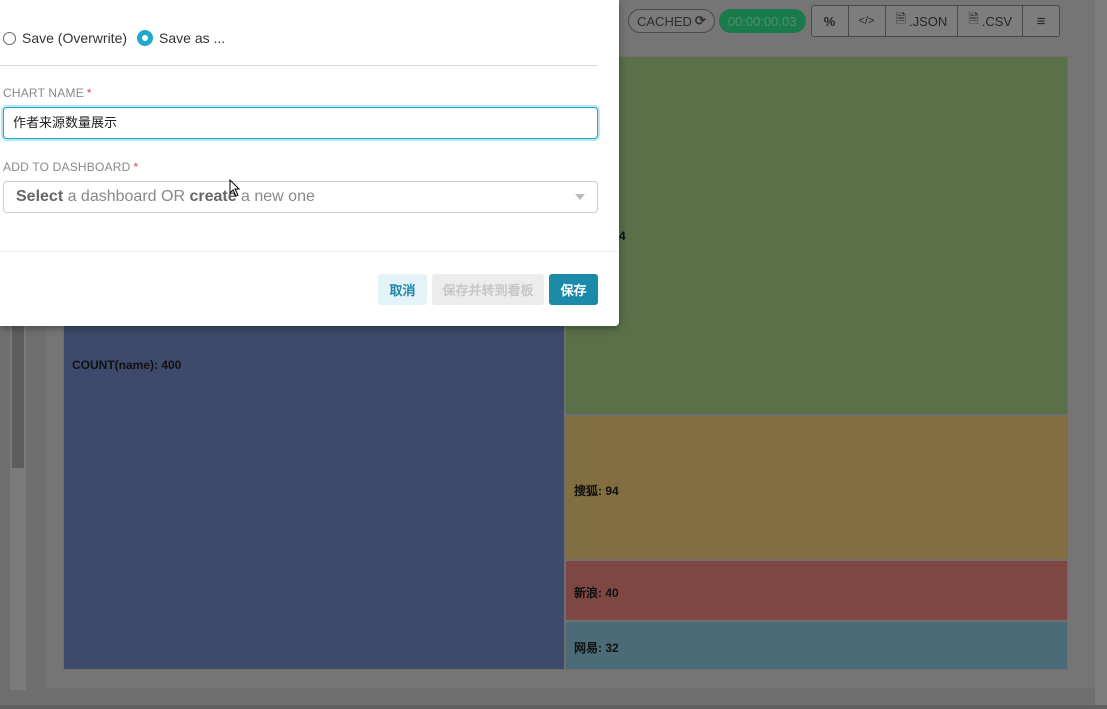  What do you see at coordinates (596, 593) in the screenshot?
I see `treemap-tile-label: 新浪: 40` at bounding box center [596, 593].